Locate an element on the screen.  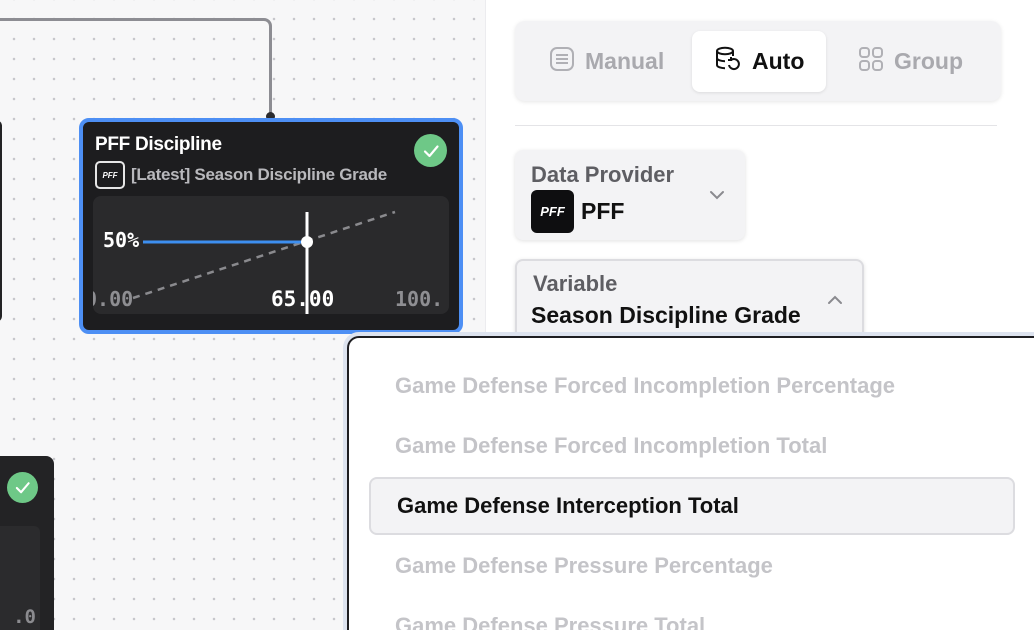
offscreen-node is located at coordinates (1, 221).